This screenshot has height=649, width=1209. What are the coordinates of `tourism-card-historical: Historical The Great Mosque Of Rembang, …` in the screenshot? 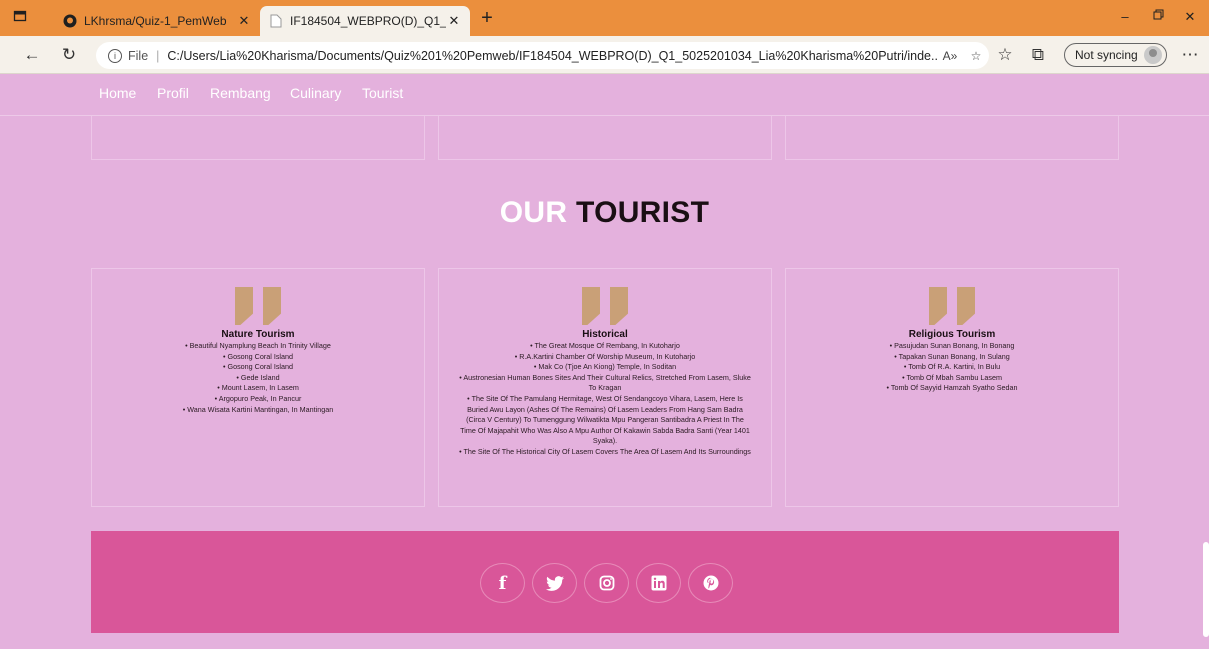 It's located at (605, 387).